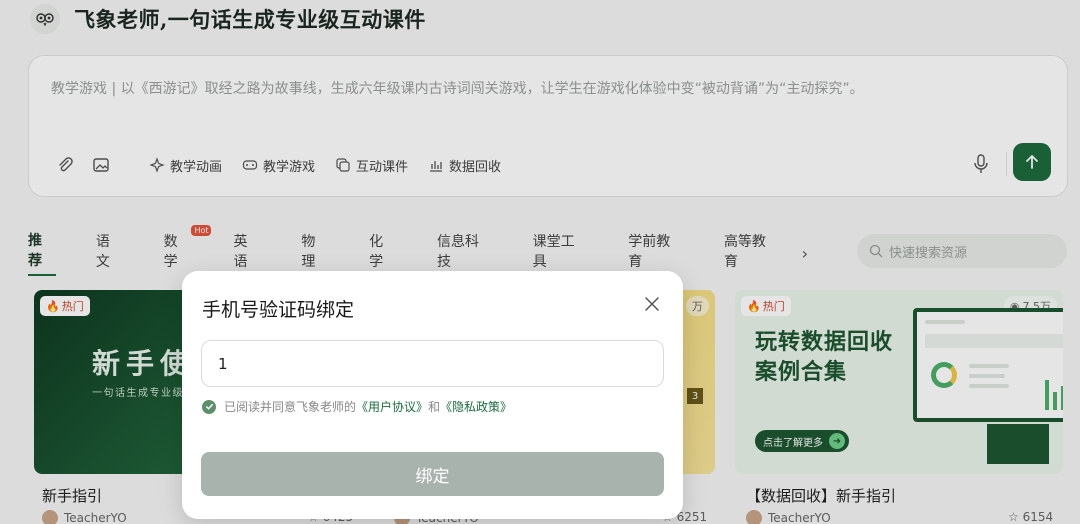  I want to click on agreement-row: 已阅读并同意飞象老师的 《用户协议》 和 《隐私政策》, so click(357, 406).